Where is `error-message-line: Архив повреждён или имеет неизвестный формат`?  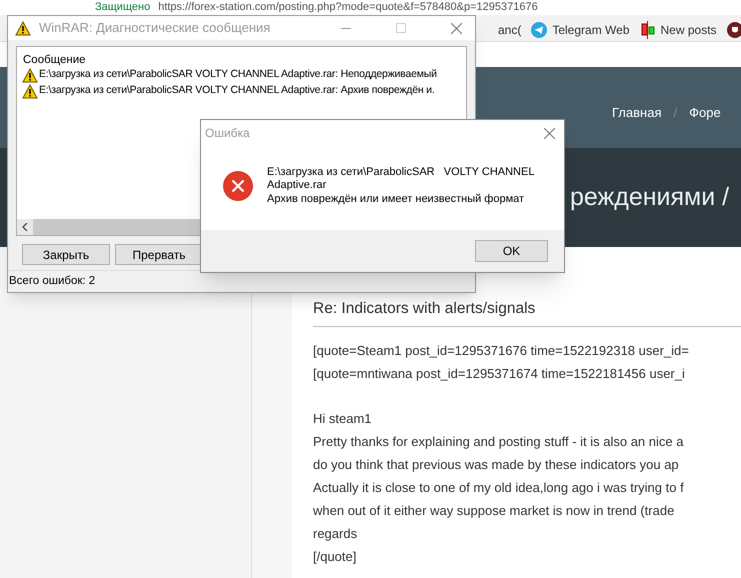
error-message-line: Архив повреждён или имеет неизвестный формат is located at coordinates (396, 199).